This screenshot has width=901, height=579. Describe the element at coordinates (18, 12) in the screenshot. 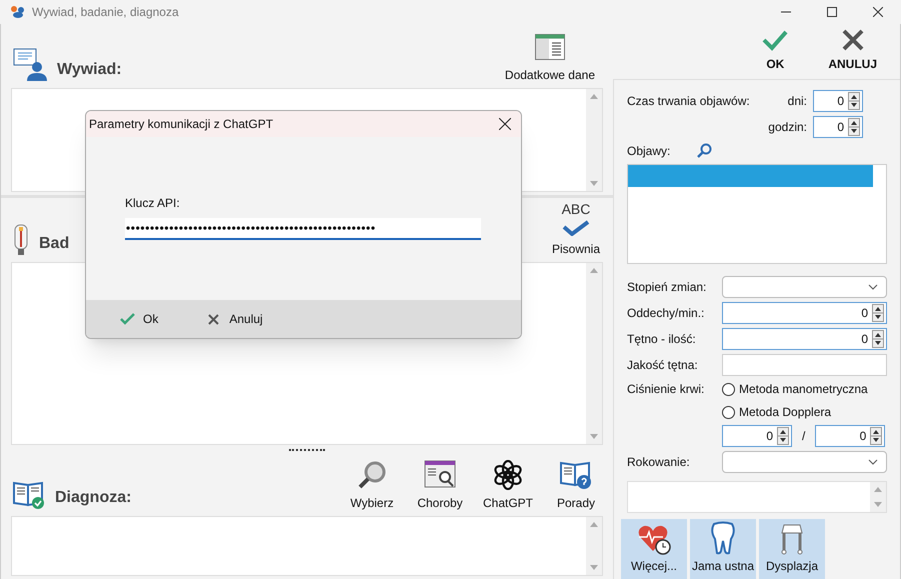

I see `paw-icon` at that location.